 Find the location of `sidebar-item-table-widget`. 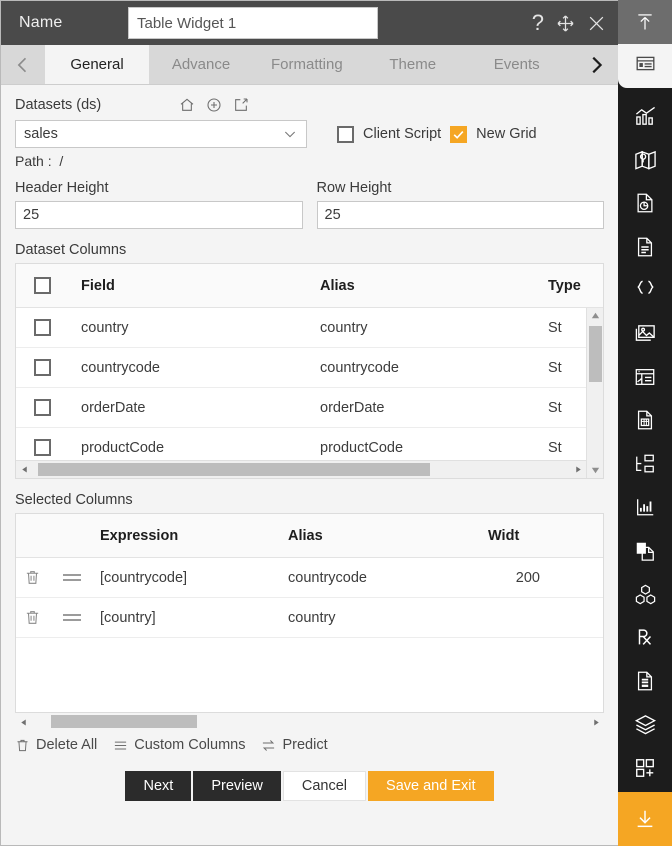

sidebar-item-table-widget is located at coordinates (645, 66).